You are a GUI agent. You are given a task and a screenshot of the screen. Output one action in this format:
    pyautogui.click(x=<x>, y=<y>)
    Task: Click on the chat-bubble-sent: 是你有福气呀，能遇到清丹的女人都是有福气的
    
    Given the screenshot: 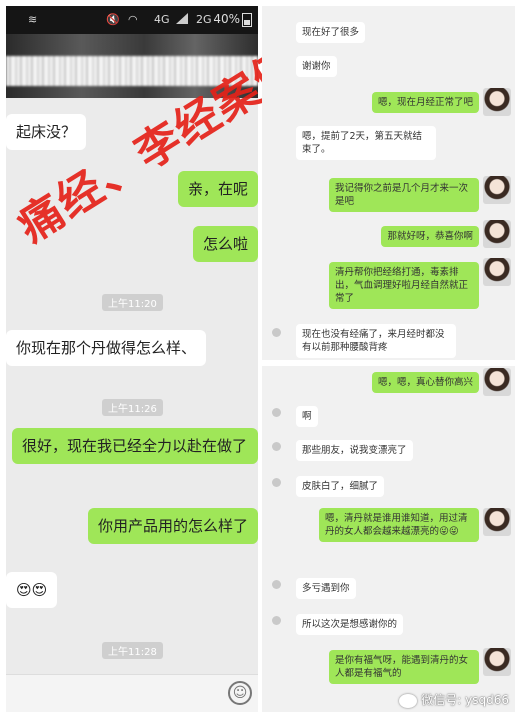 What is the action you would take?
    pyautogui.click(x=404, y=667)
    